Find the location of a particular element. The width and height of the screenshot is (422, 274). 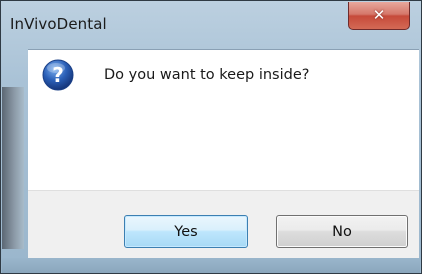

question-icon: ? is located at coordinates (58, 75).